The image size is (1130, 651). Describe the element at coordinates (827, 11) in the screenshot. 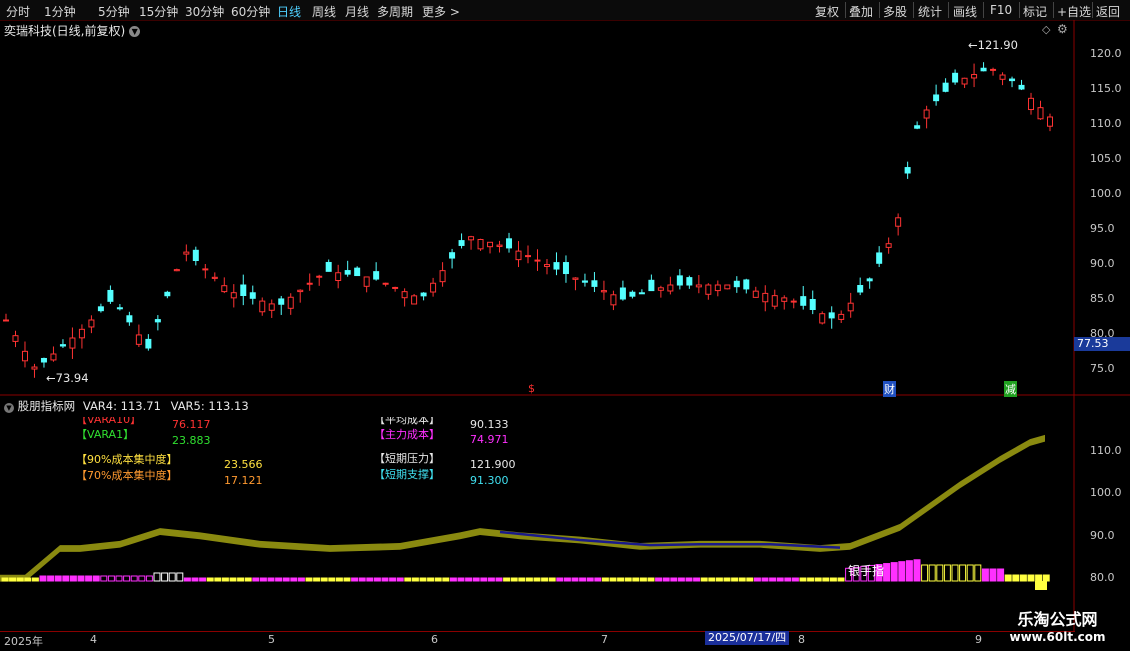

I see `adjust-button: 复权` at that location.